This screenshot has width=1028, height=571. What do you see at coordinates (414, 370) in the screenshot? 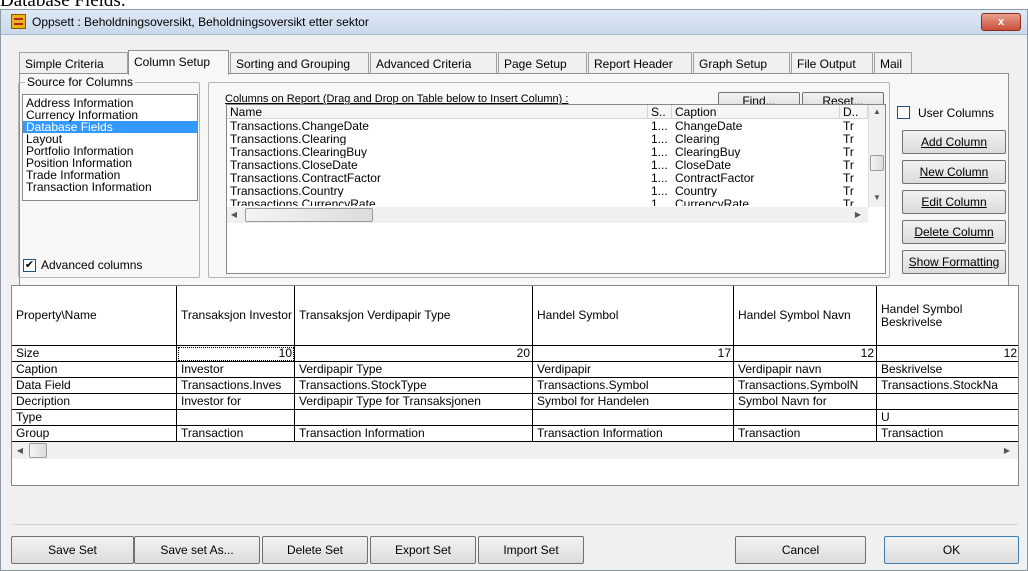
I see `property-cell: Verdipapir Type` at bounding box center [414, 370].